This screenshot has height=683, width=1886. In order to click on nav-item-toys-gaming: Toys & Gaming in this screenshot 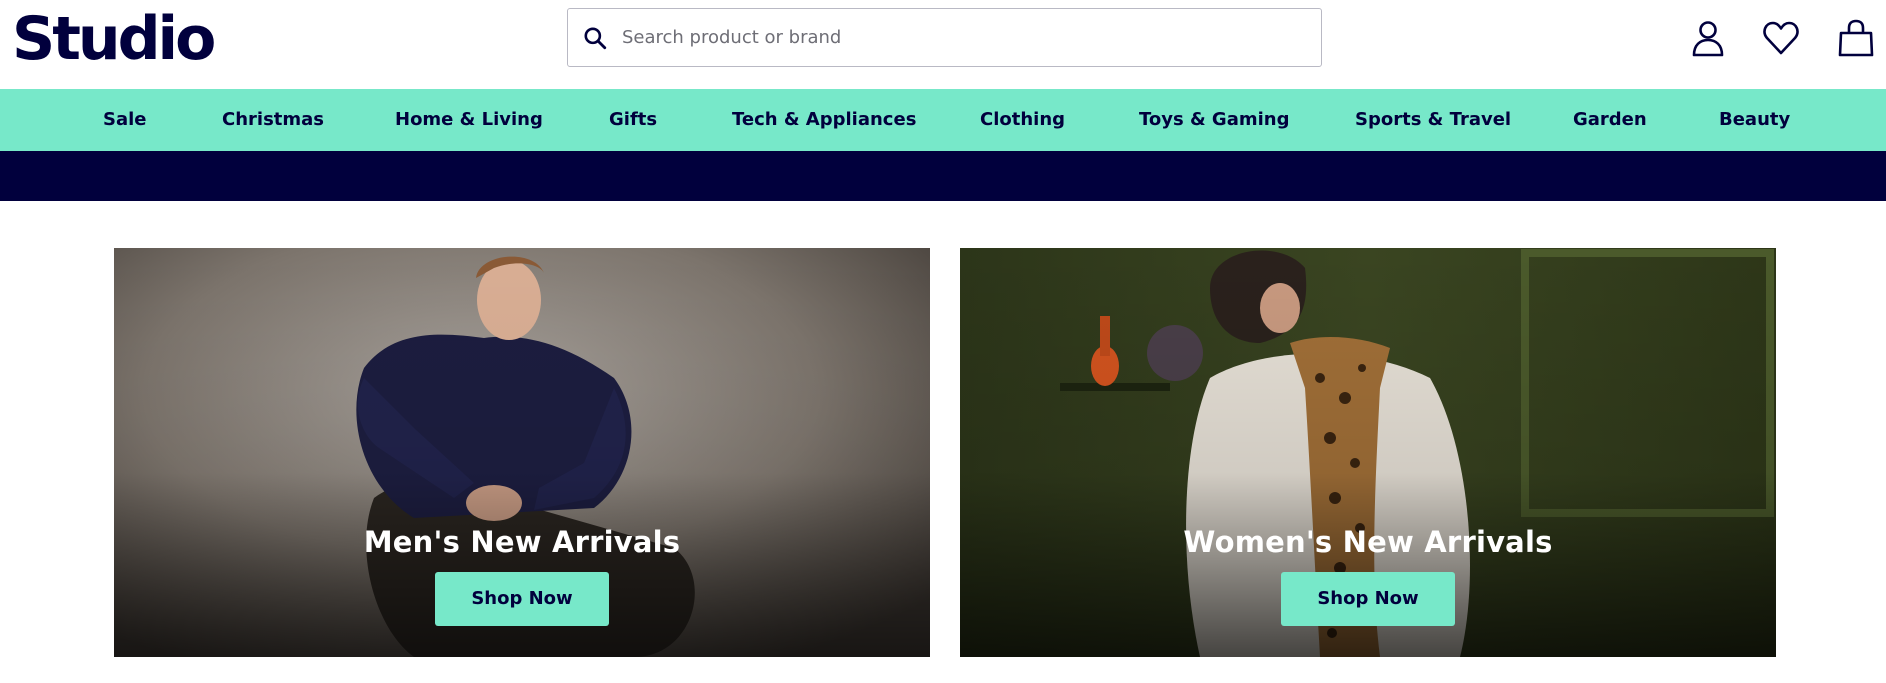, I will do `click(1214, 120)`.